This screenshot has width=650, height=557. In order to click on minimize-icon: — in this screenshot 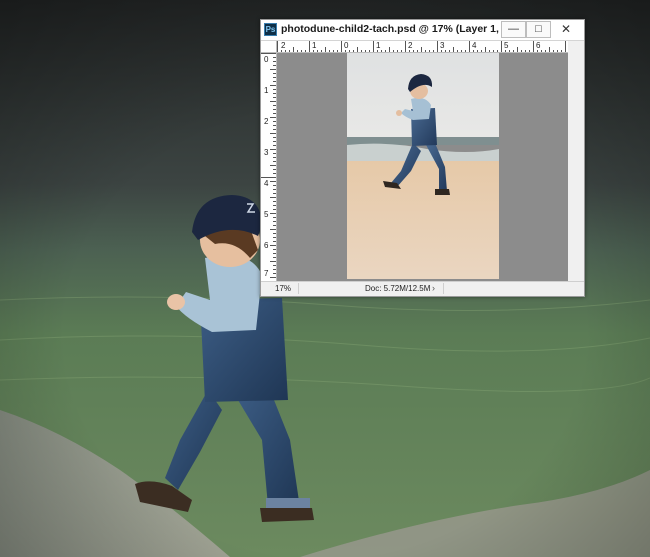, I will do `click(513, 29)`.